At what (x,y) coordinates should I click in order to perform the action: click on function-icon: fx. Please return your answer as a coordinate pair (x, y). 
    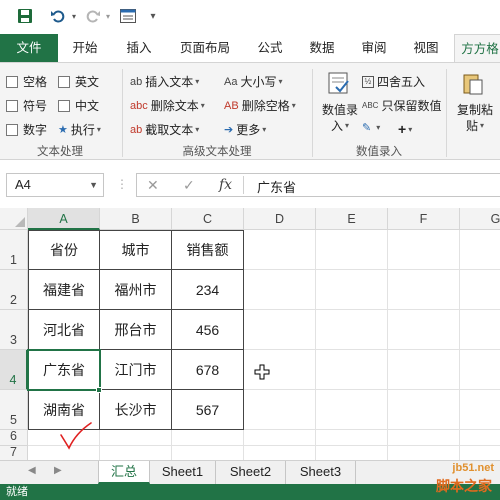
    Looking at the image, I should click on (225, 185).